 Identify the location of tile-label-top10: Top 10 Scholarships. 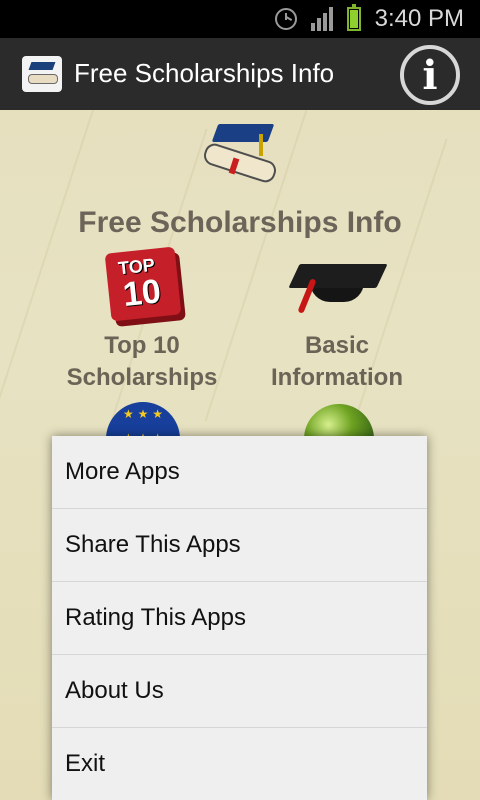
(142, 362).